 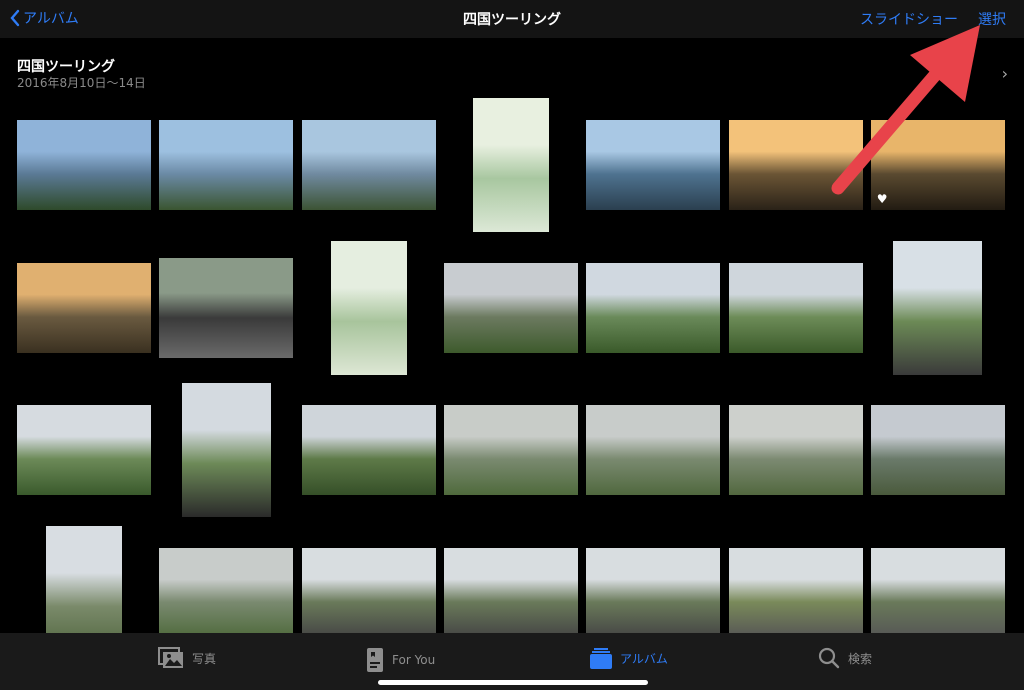 I want to click on albums-icon, so click(x=601, y=658).